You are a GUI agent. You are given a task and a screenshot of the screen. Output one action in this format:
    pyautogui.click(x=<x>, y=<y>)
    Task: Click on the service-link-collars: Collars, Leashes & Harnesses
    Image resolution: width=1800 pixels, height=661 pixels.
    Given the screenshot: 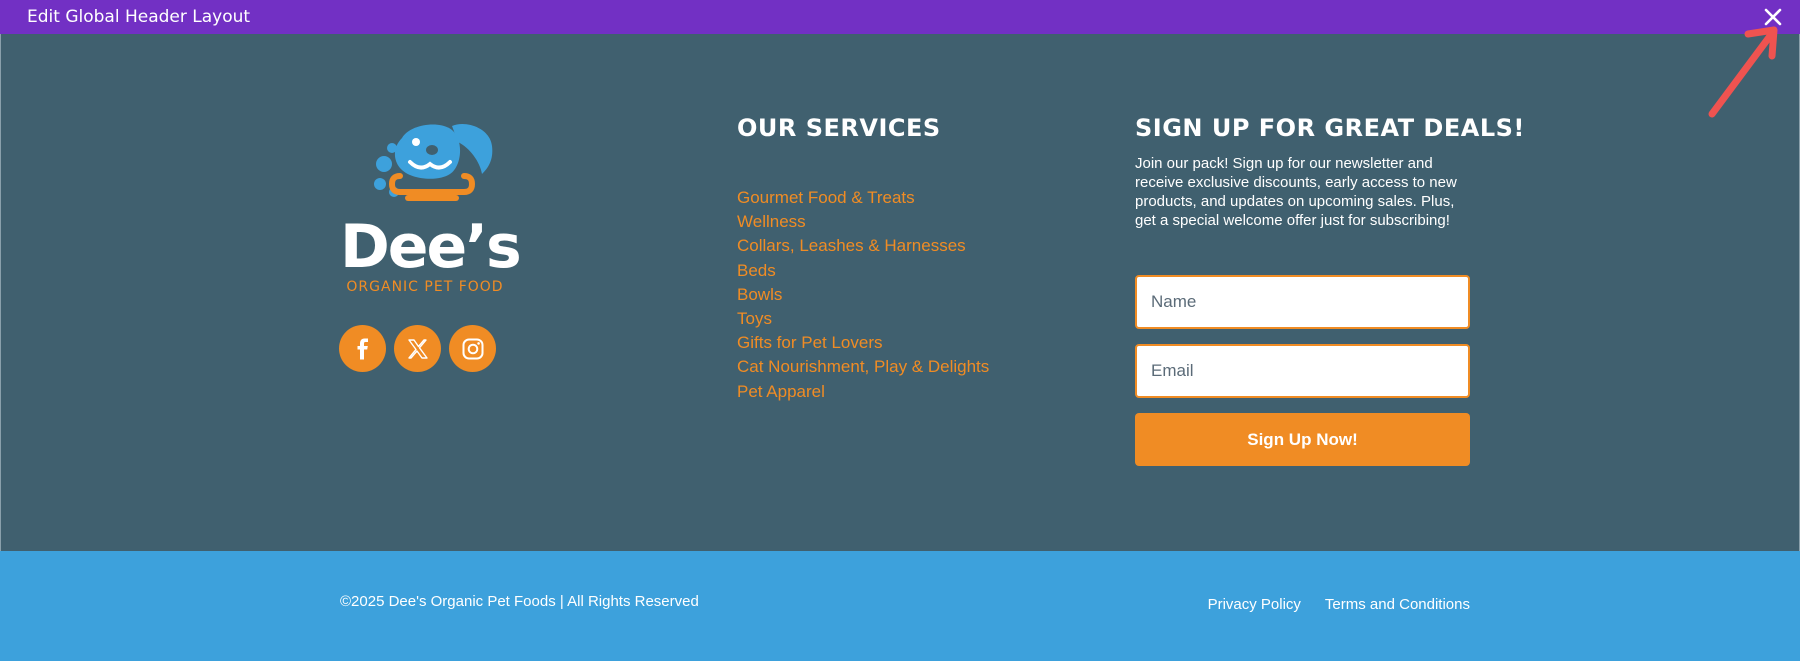 What is the action you would take?
    pyautogui.click(x=863, y=246)
    